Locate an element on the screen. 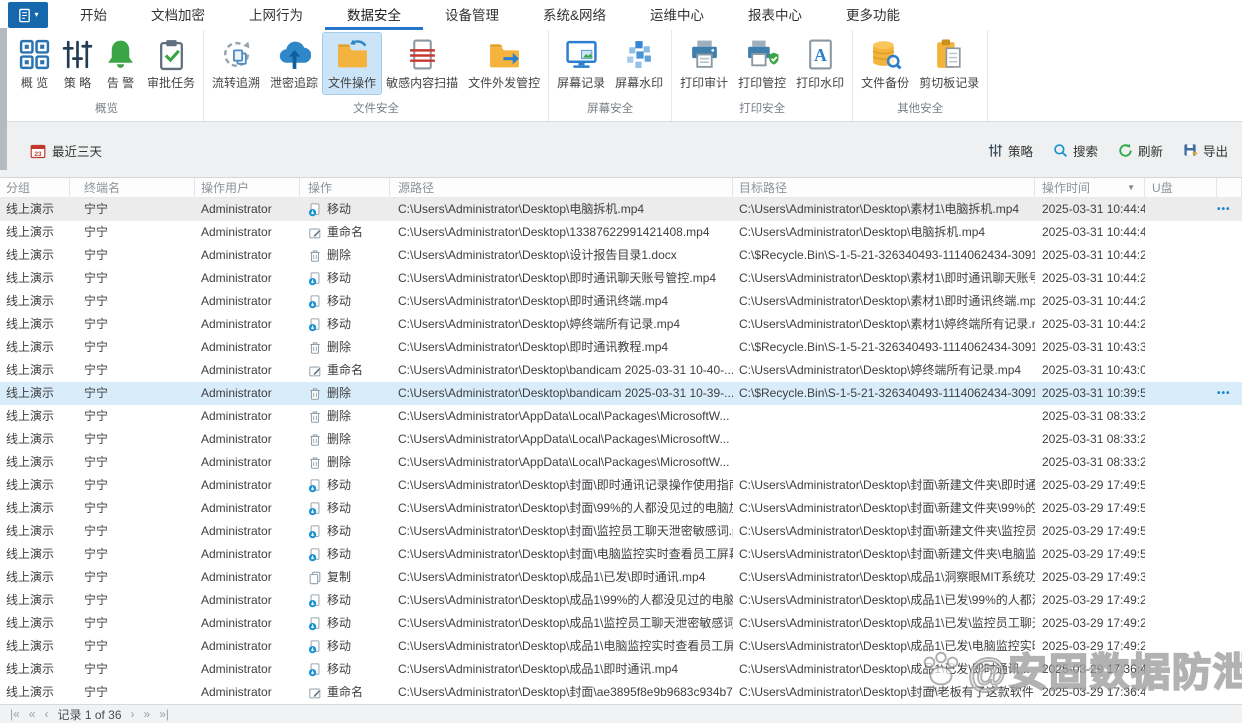 This screenshot has width=1242, height=723. ribbon-item-approve: 审批任务 is located at coordinates (171, 63).